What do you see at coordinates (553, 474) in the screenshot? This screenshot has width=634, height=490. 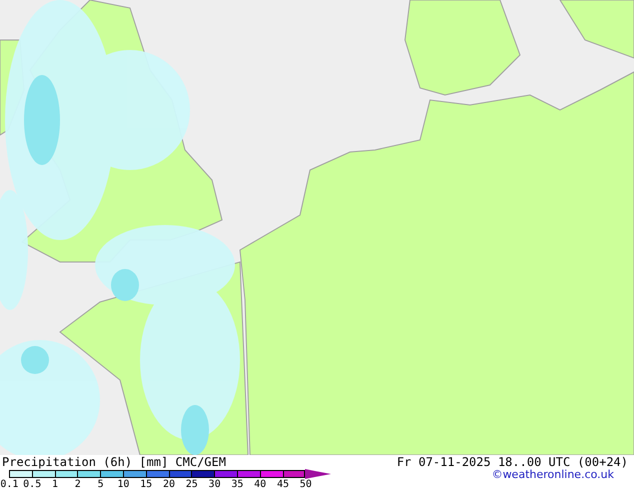 I see `credit-text: ©weatheronline.co.uk` at bounding box center [553, 474].